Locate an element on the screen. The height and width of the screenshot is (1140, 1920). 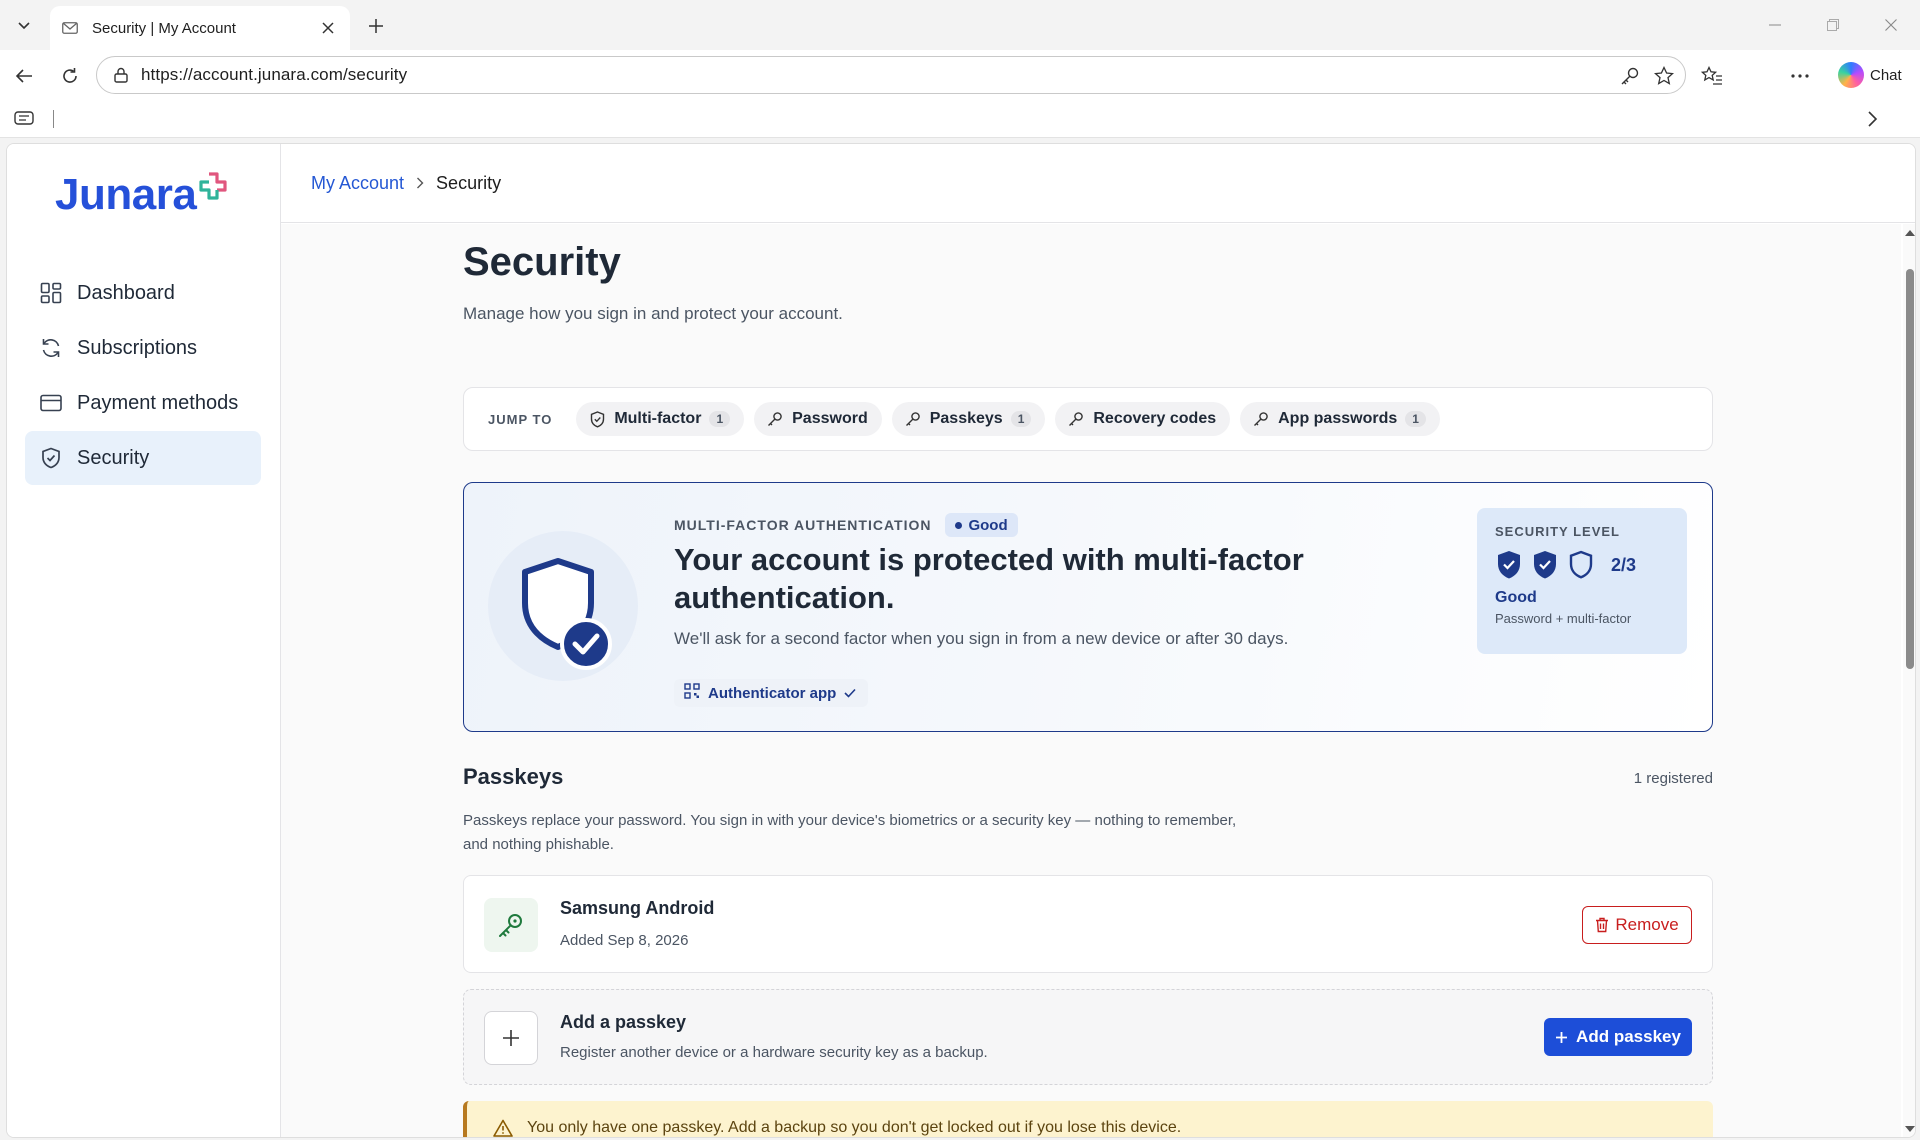
jump-chip-recovery-codes: Recovery codes is located at coordinates (1143, 419).